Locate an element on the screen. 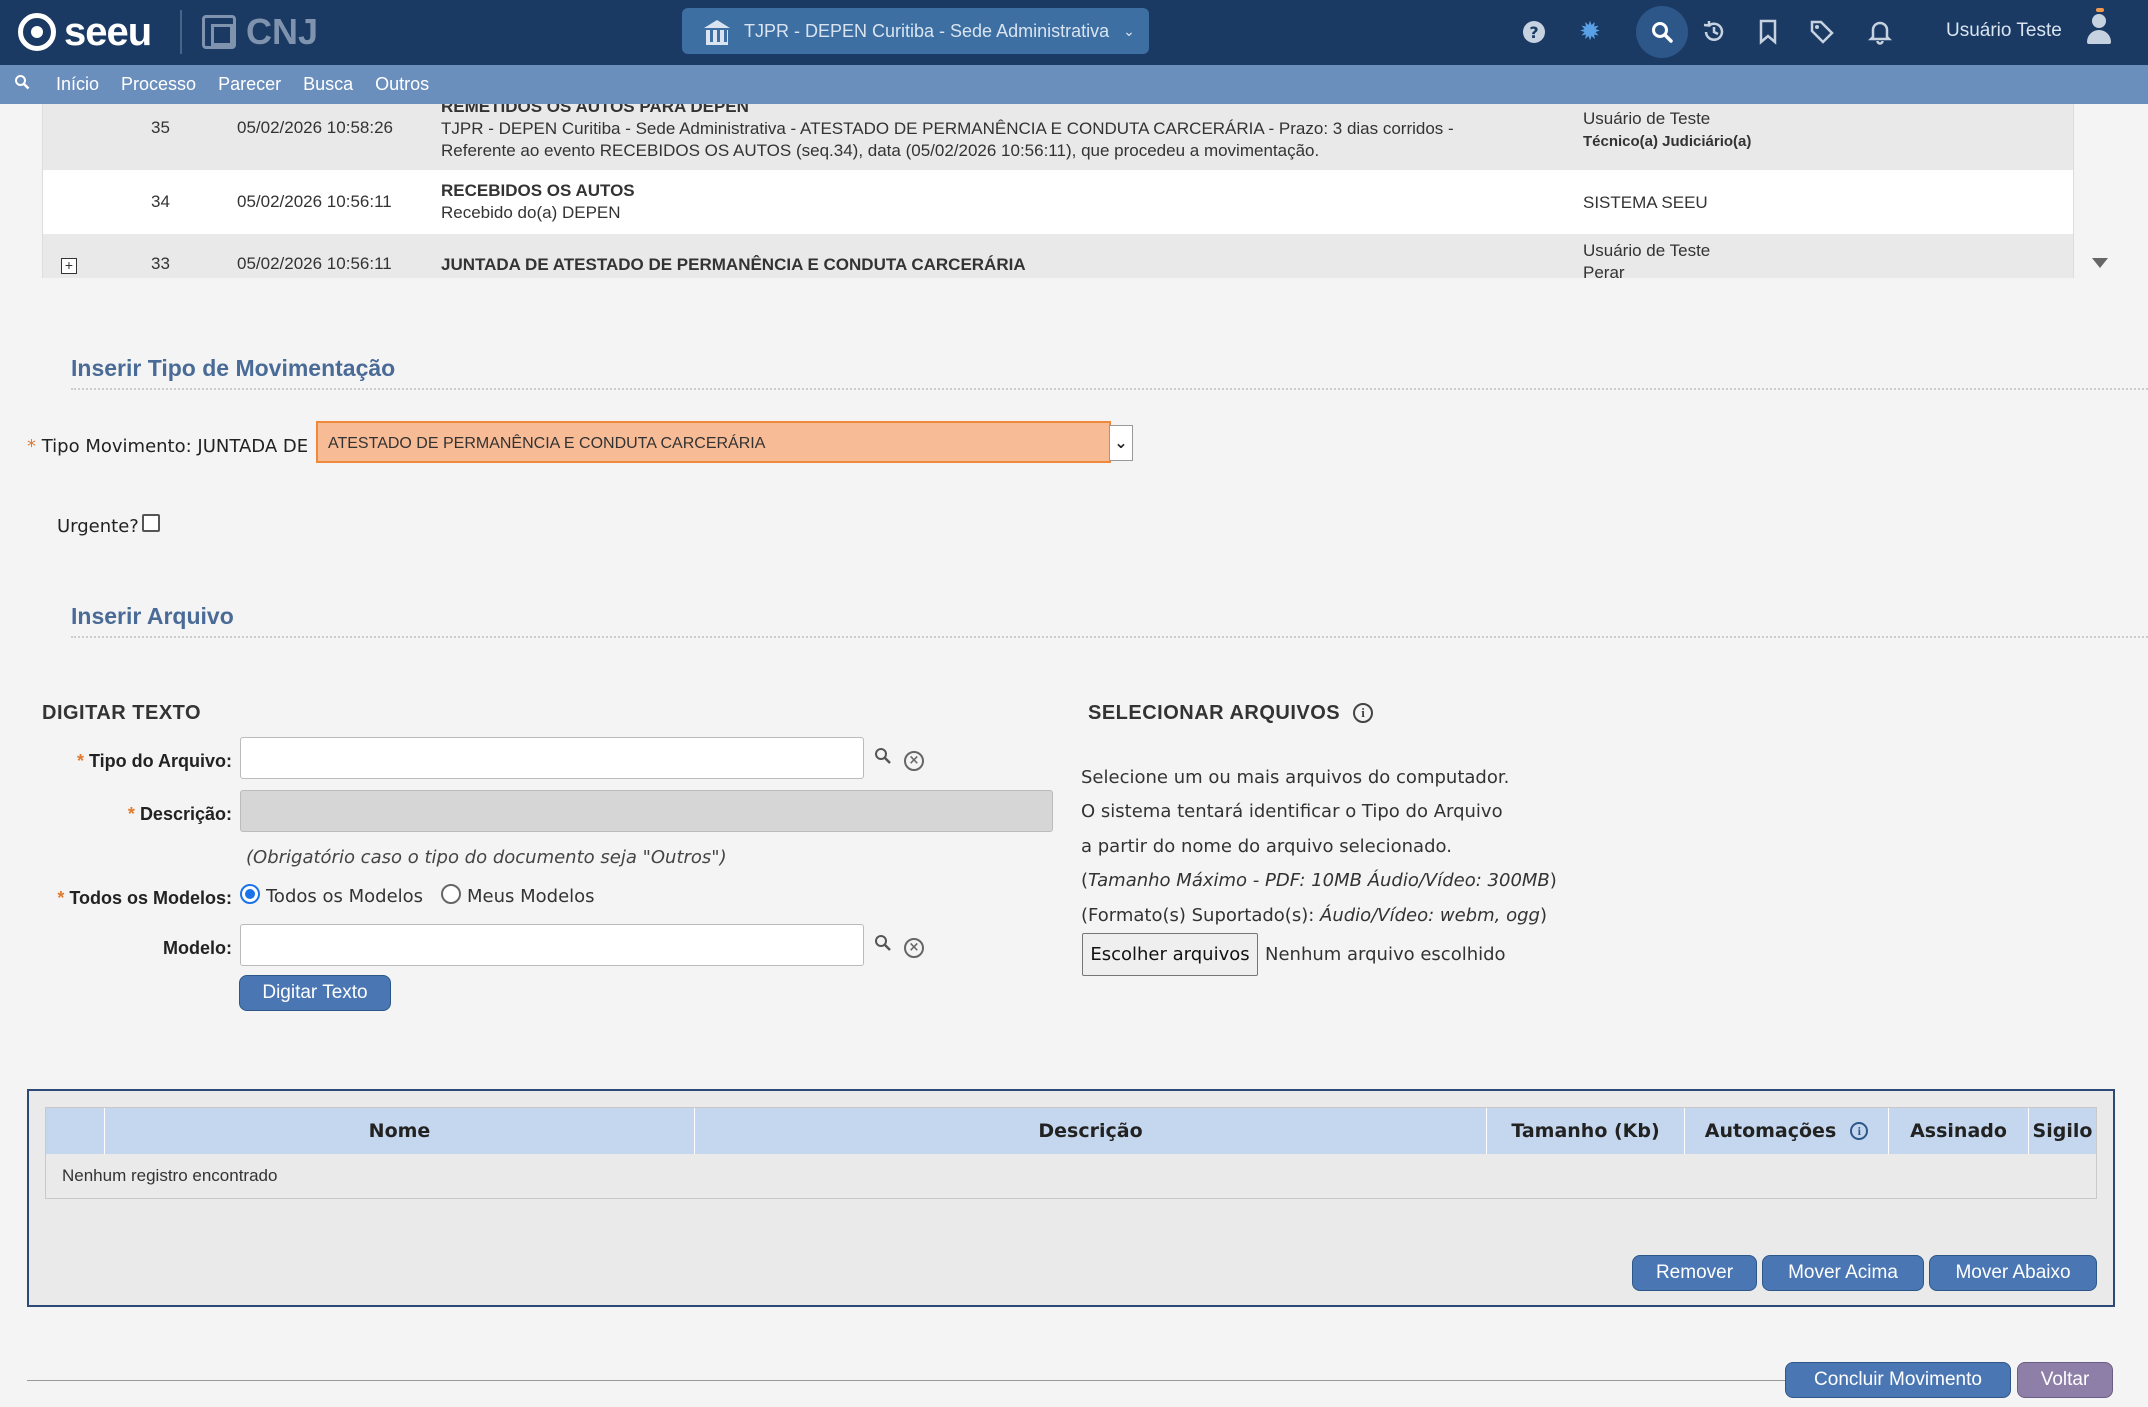  main-menu: Início Processo Parecer Busca Outros is located at coordinates (1074, 84).